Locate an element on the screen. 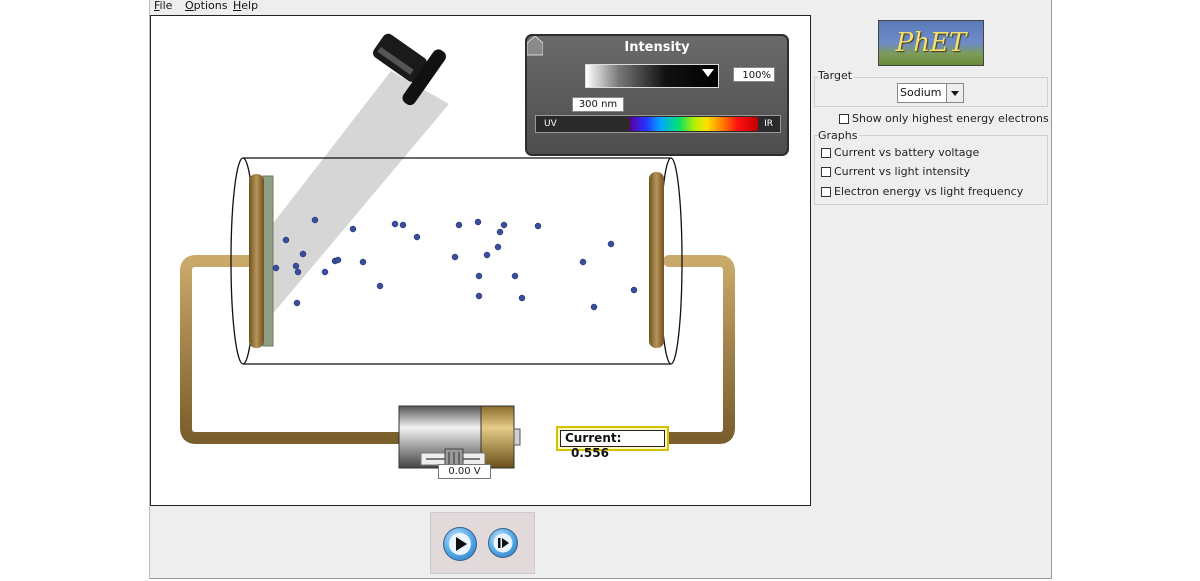 The image size is (1200, 581). step-icon is located at coordinates (503, 543).